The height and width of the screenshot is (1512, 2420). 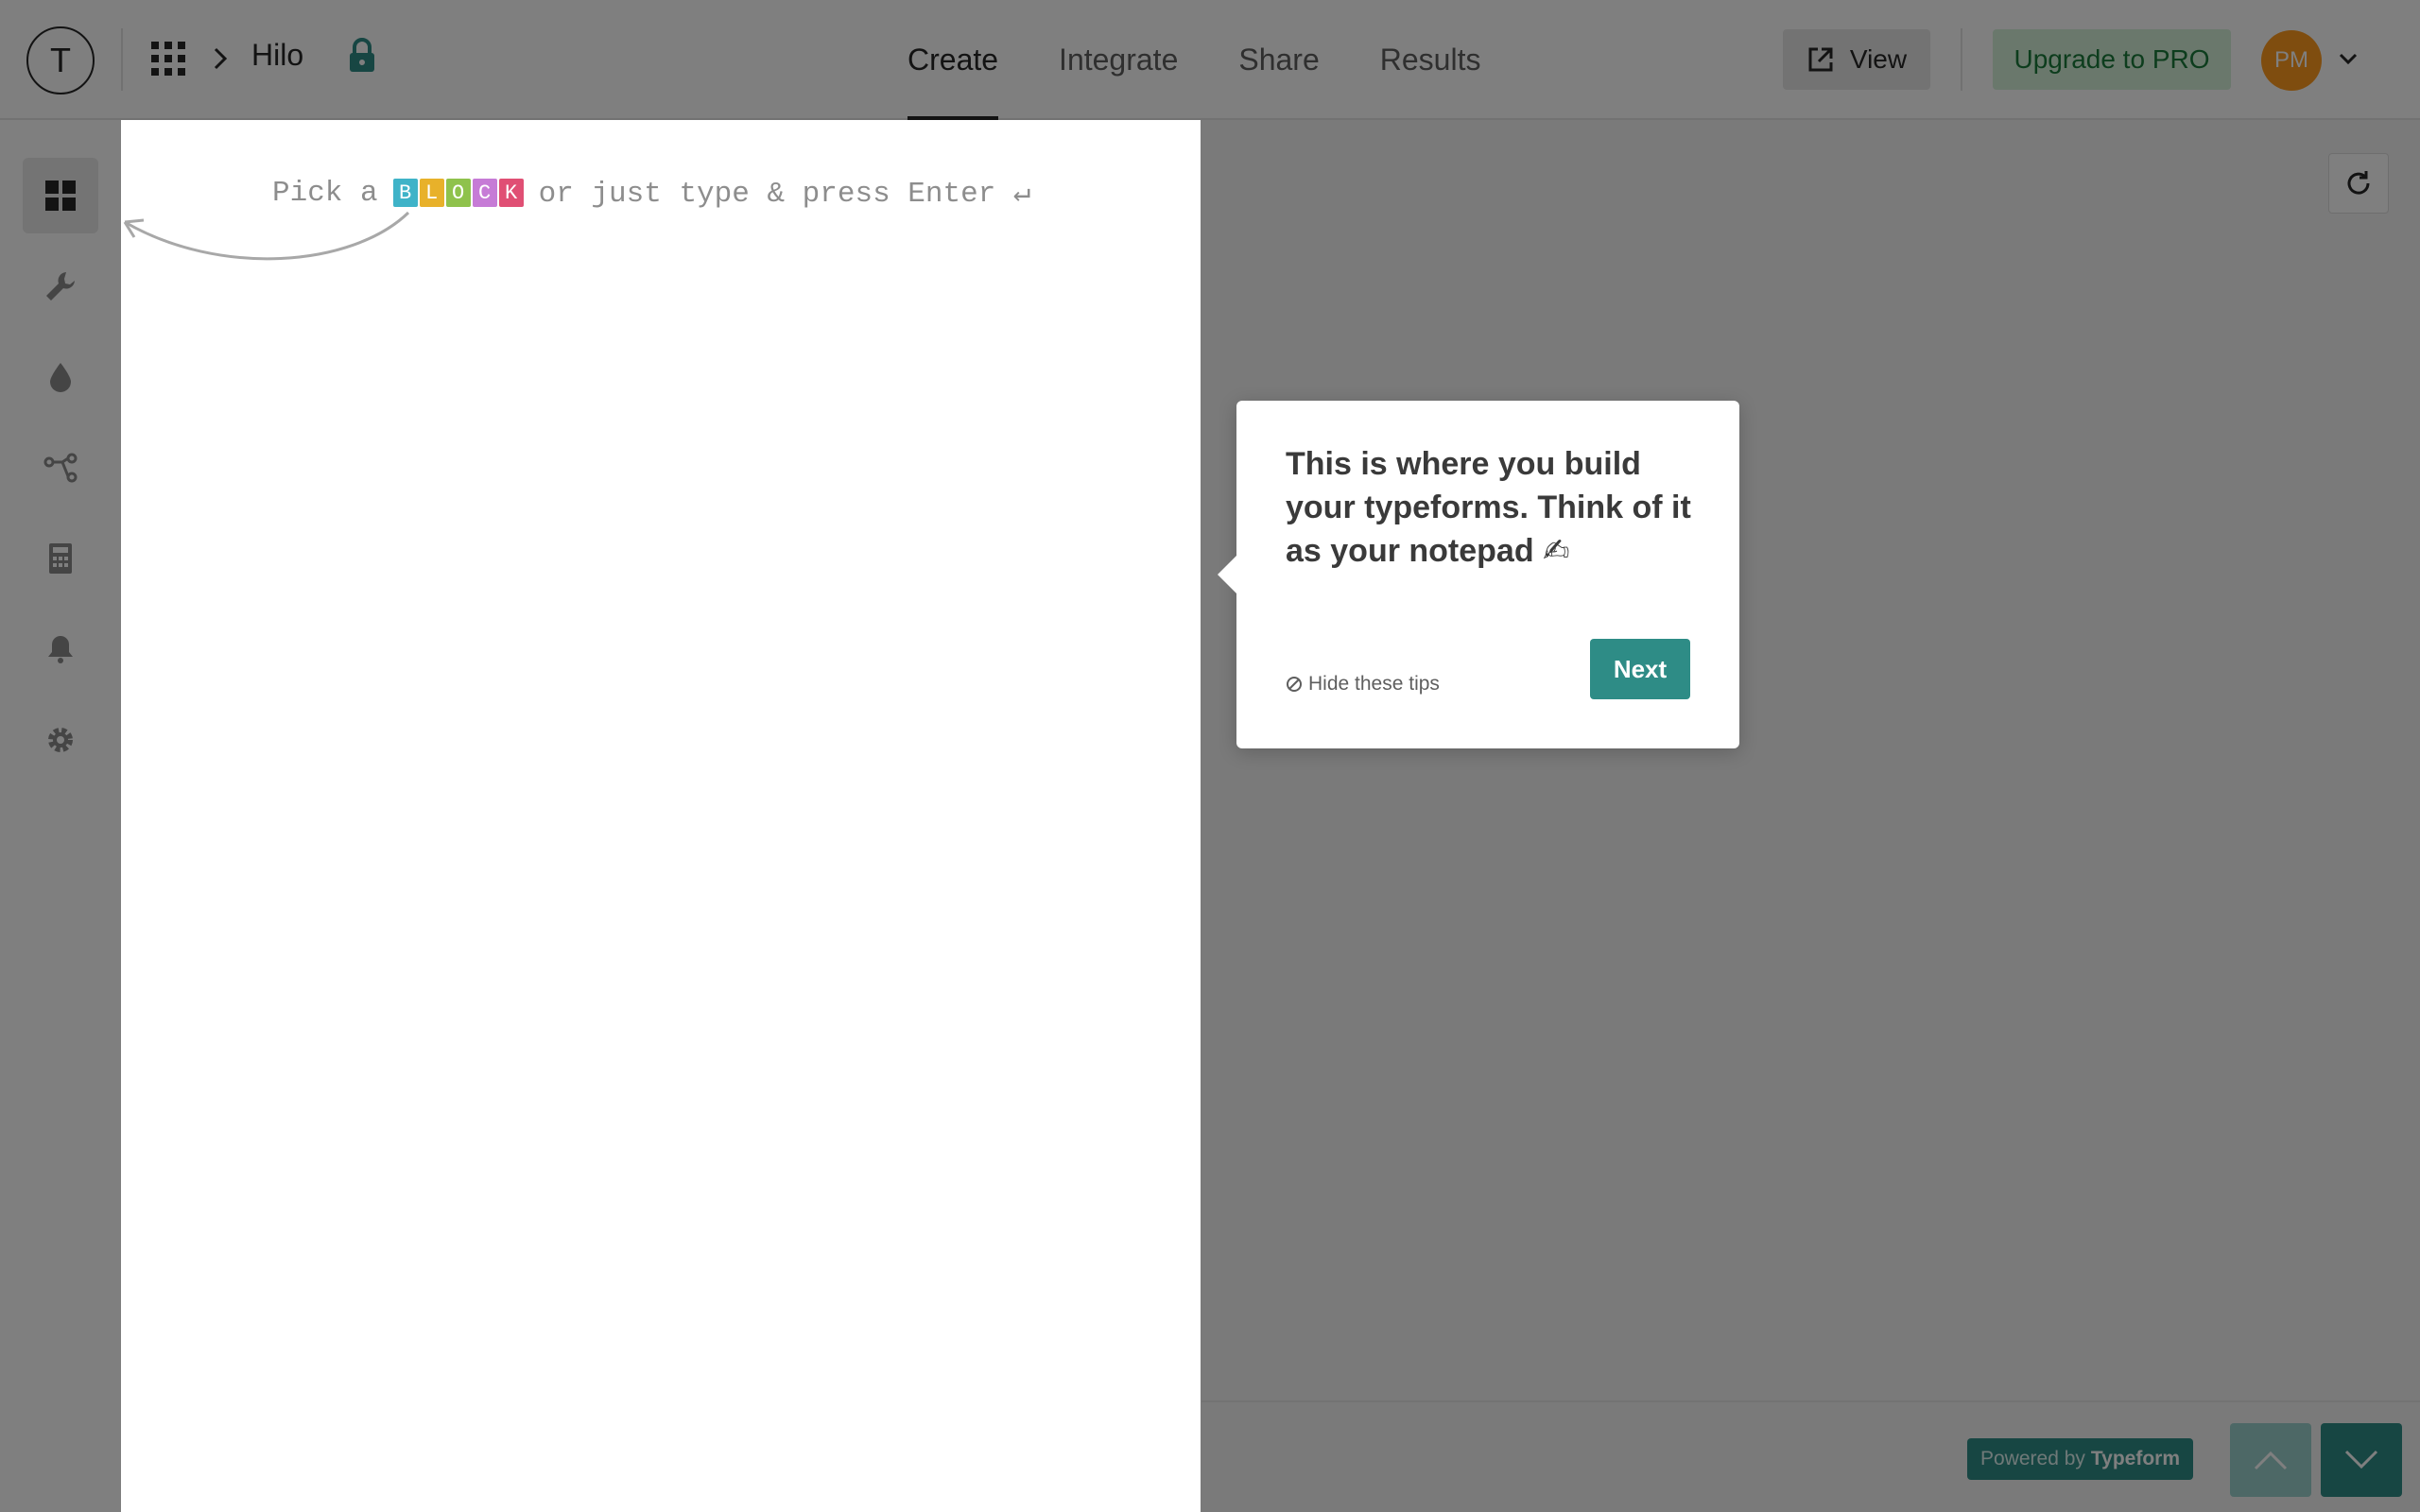 What do you see at coordinates (266, 236) in the screenshot?
I see `curved-arrow-icon` at bounding box center [266, 236].